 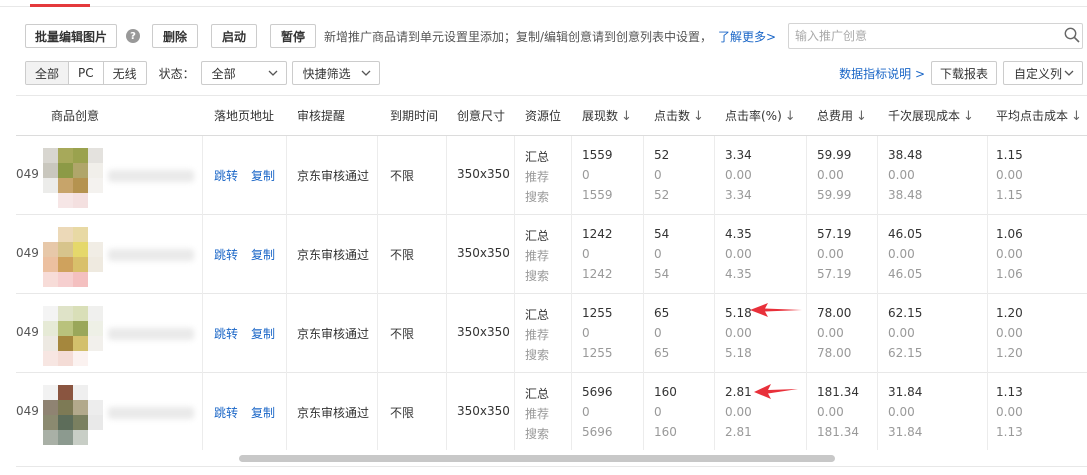 I want to click on cpm-value: 0.00, so click(x=901, y=175).